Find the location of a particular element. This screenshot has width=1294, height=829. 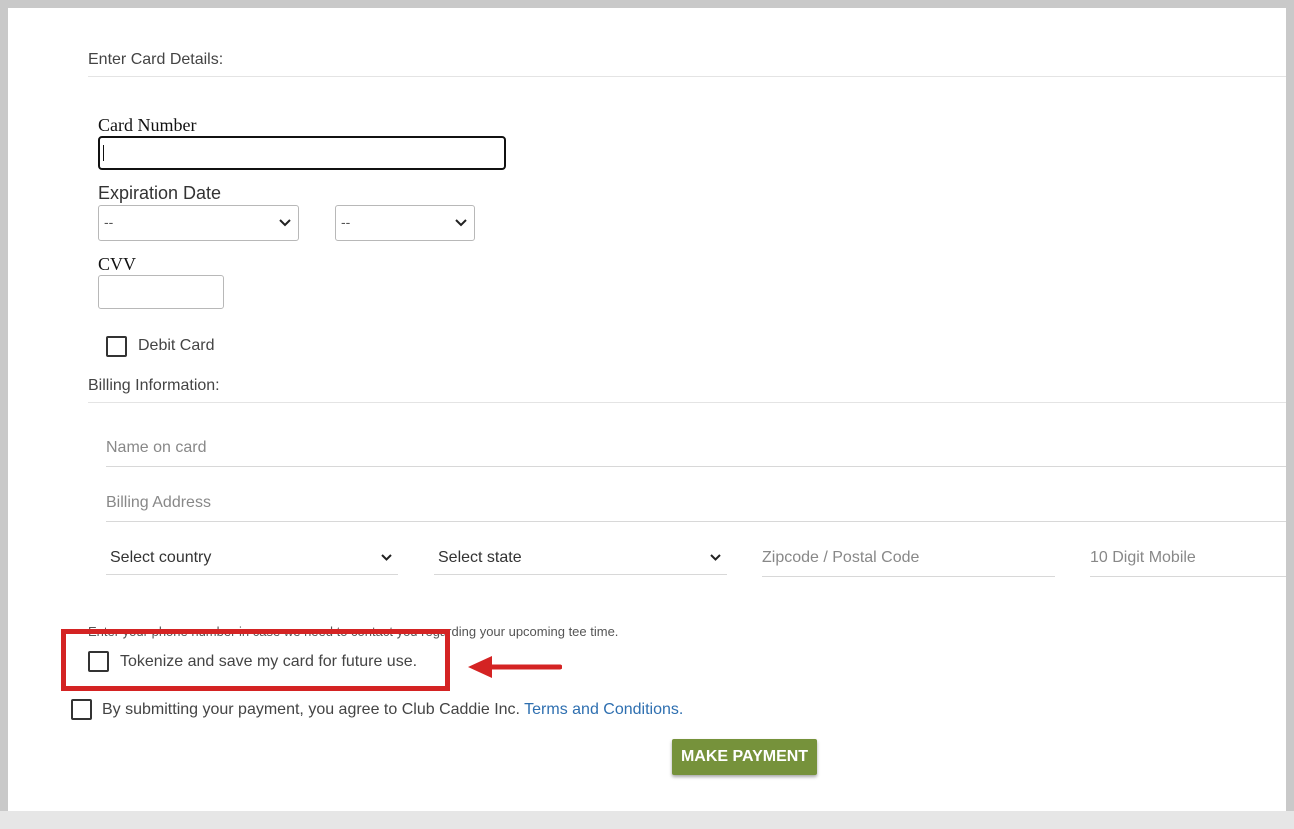

billing-address-placeholder: Billing Address is located at coordinates (158, 502).